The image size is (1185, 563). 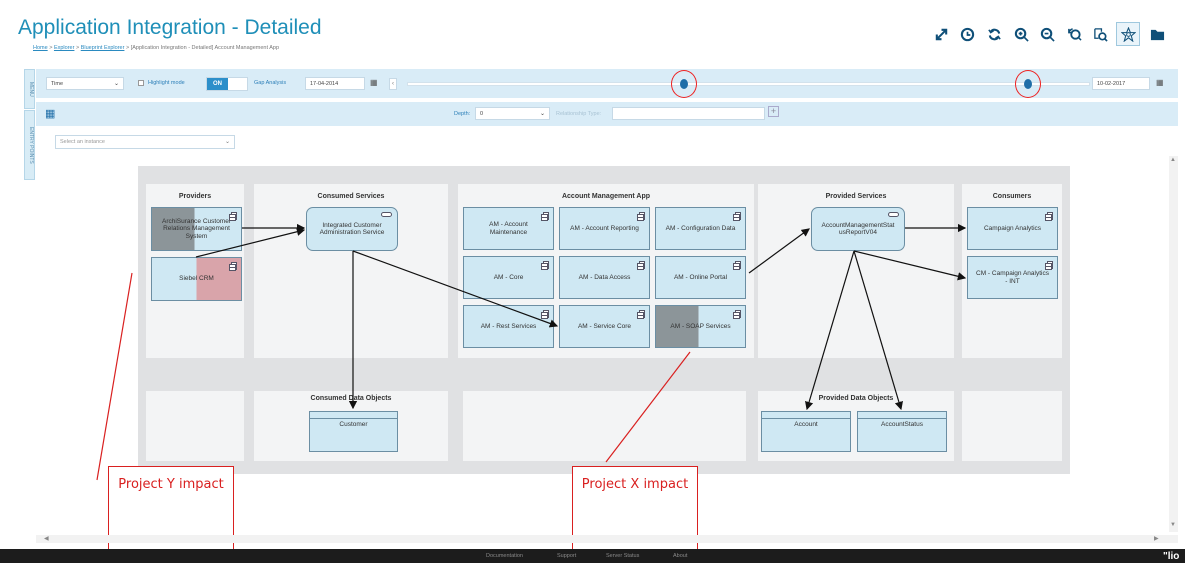 What do you see at coordinates (504, 556) in the screenshot?
I see `footer-documentation-link: Documentation` at bounding box center [504, 556].